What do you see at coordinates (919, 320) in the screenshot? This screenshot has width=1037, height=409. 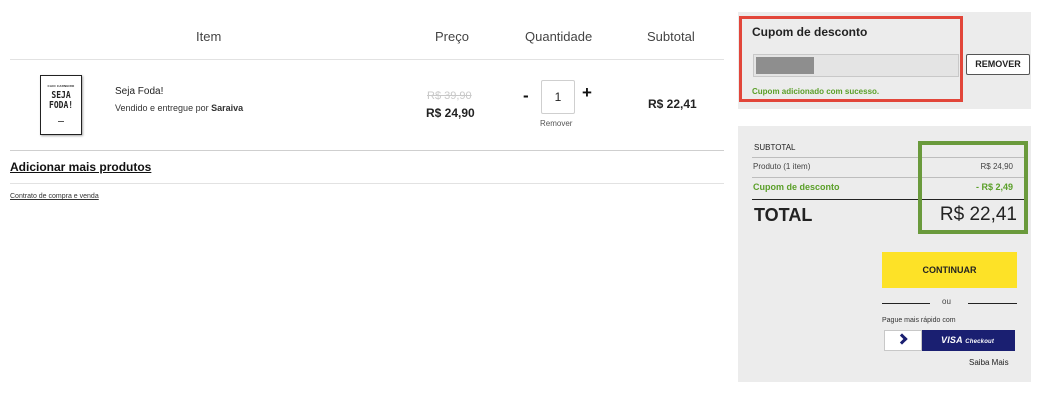 I see `fast-pay-label: Pague mais rápido com` at bounding box center [919, 320].